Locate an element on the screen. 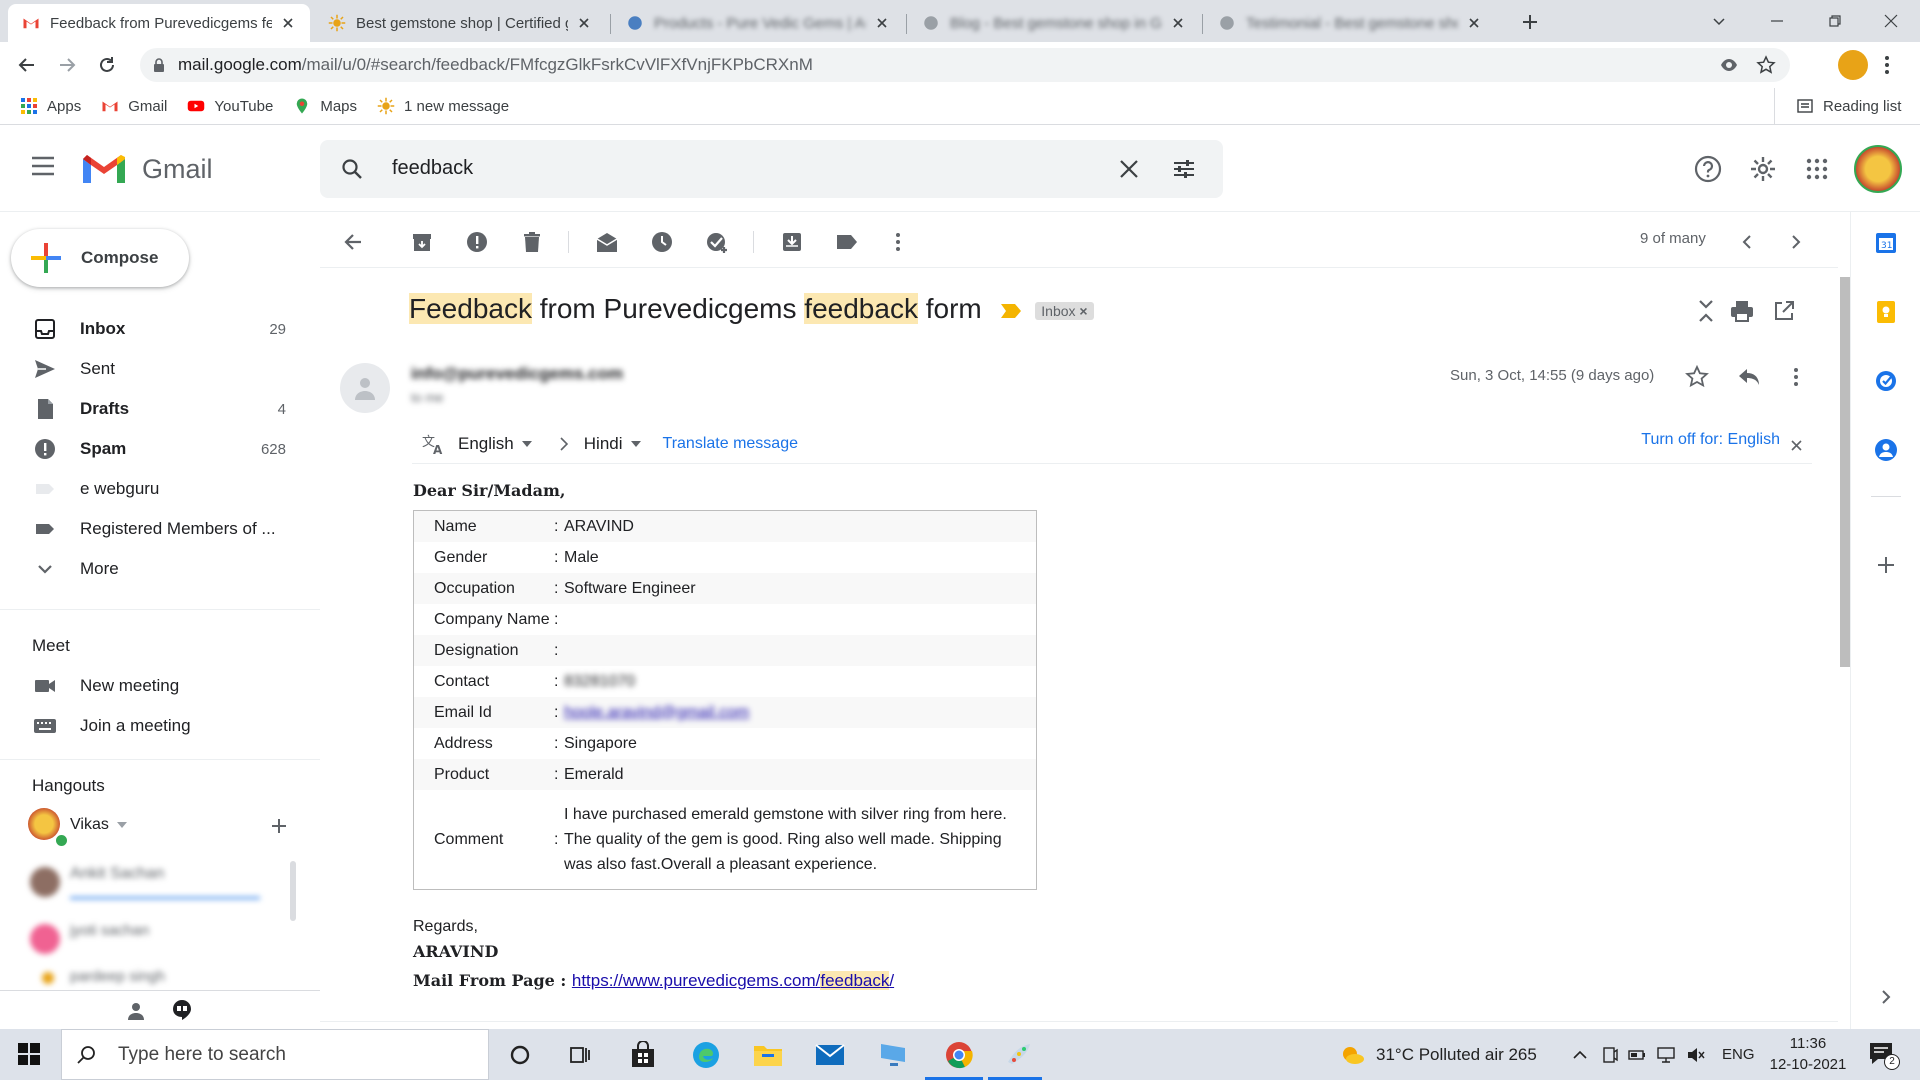 This screenshot has width=1920, height=1080. browser-tab-gmail: Feedback from Purevedicgems fe is located at coordinates (159, 23).